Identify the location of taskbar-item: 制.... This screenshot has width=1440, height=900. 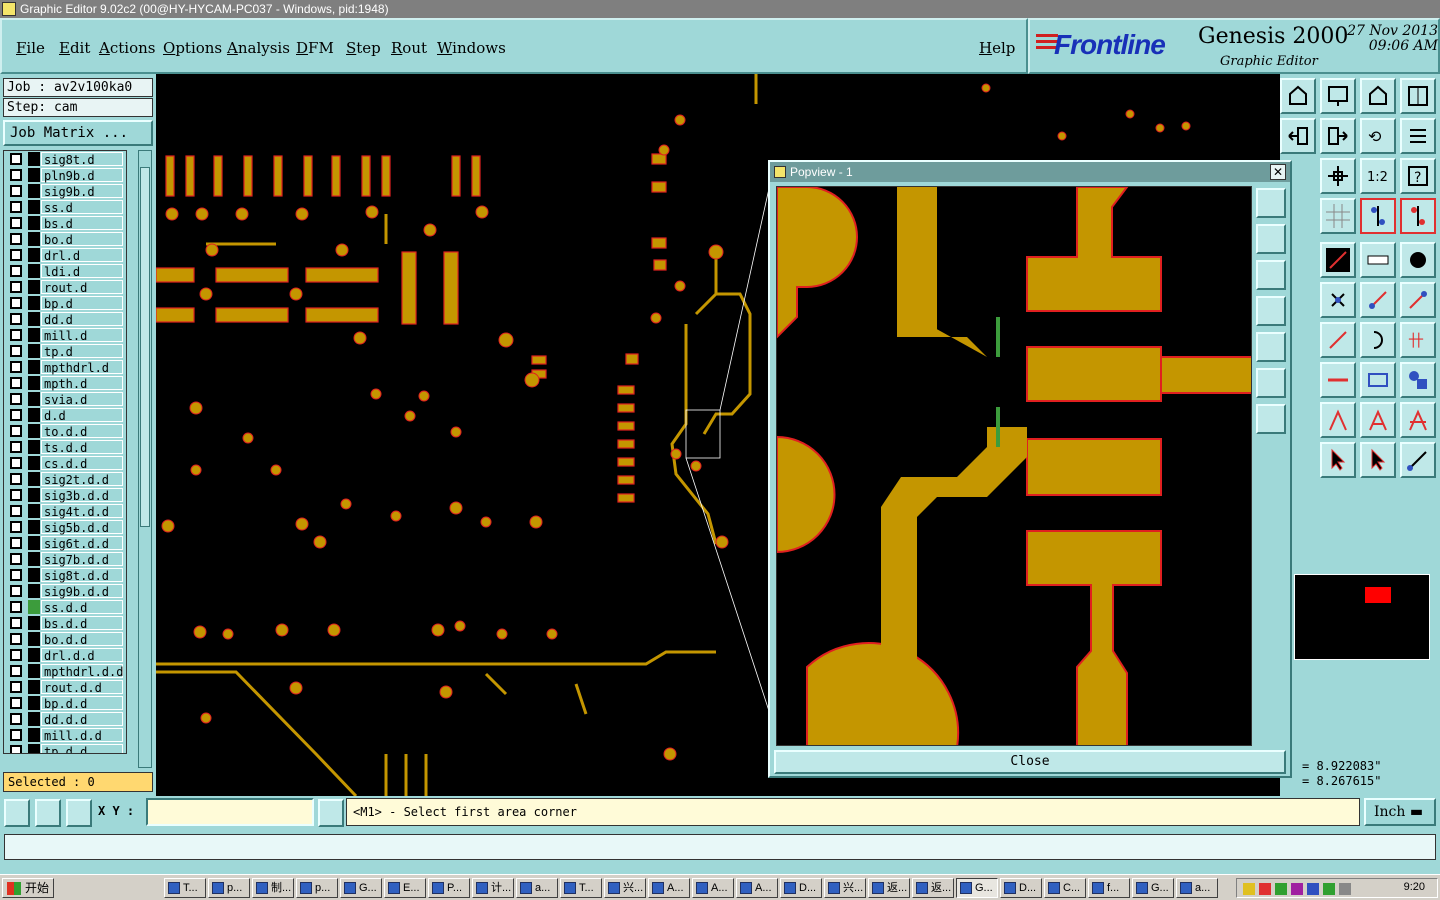
(273, 888).